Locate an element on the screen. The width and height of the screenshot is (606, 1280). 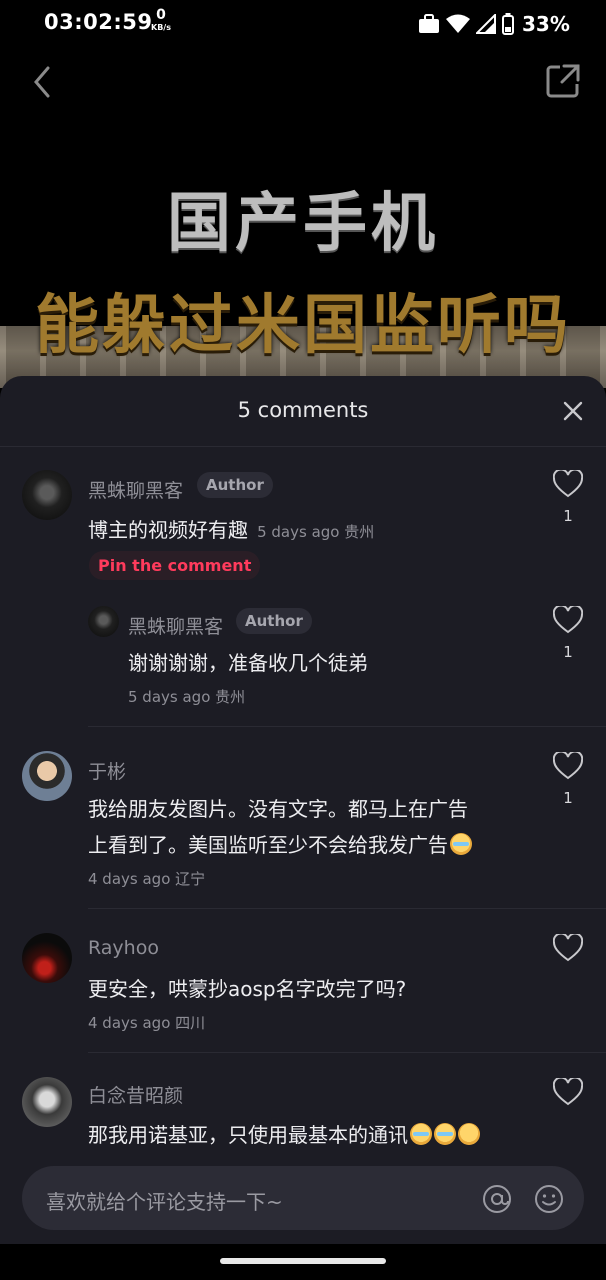
comment-username: 于彬 is located at coordinates (107, 770).